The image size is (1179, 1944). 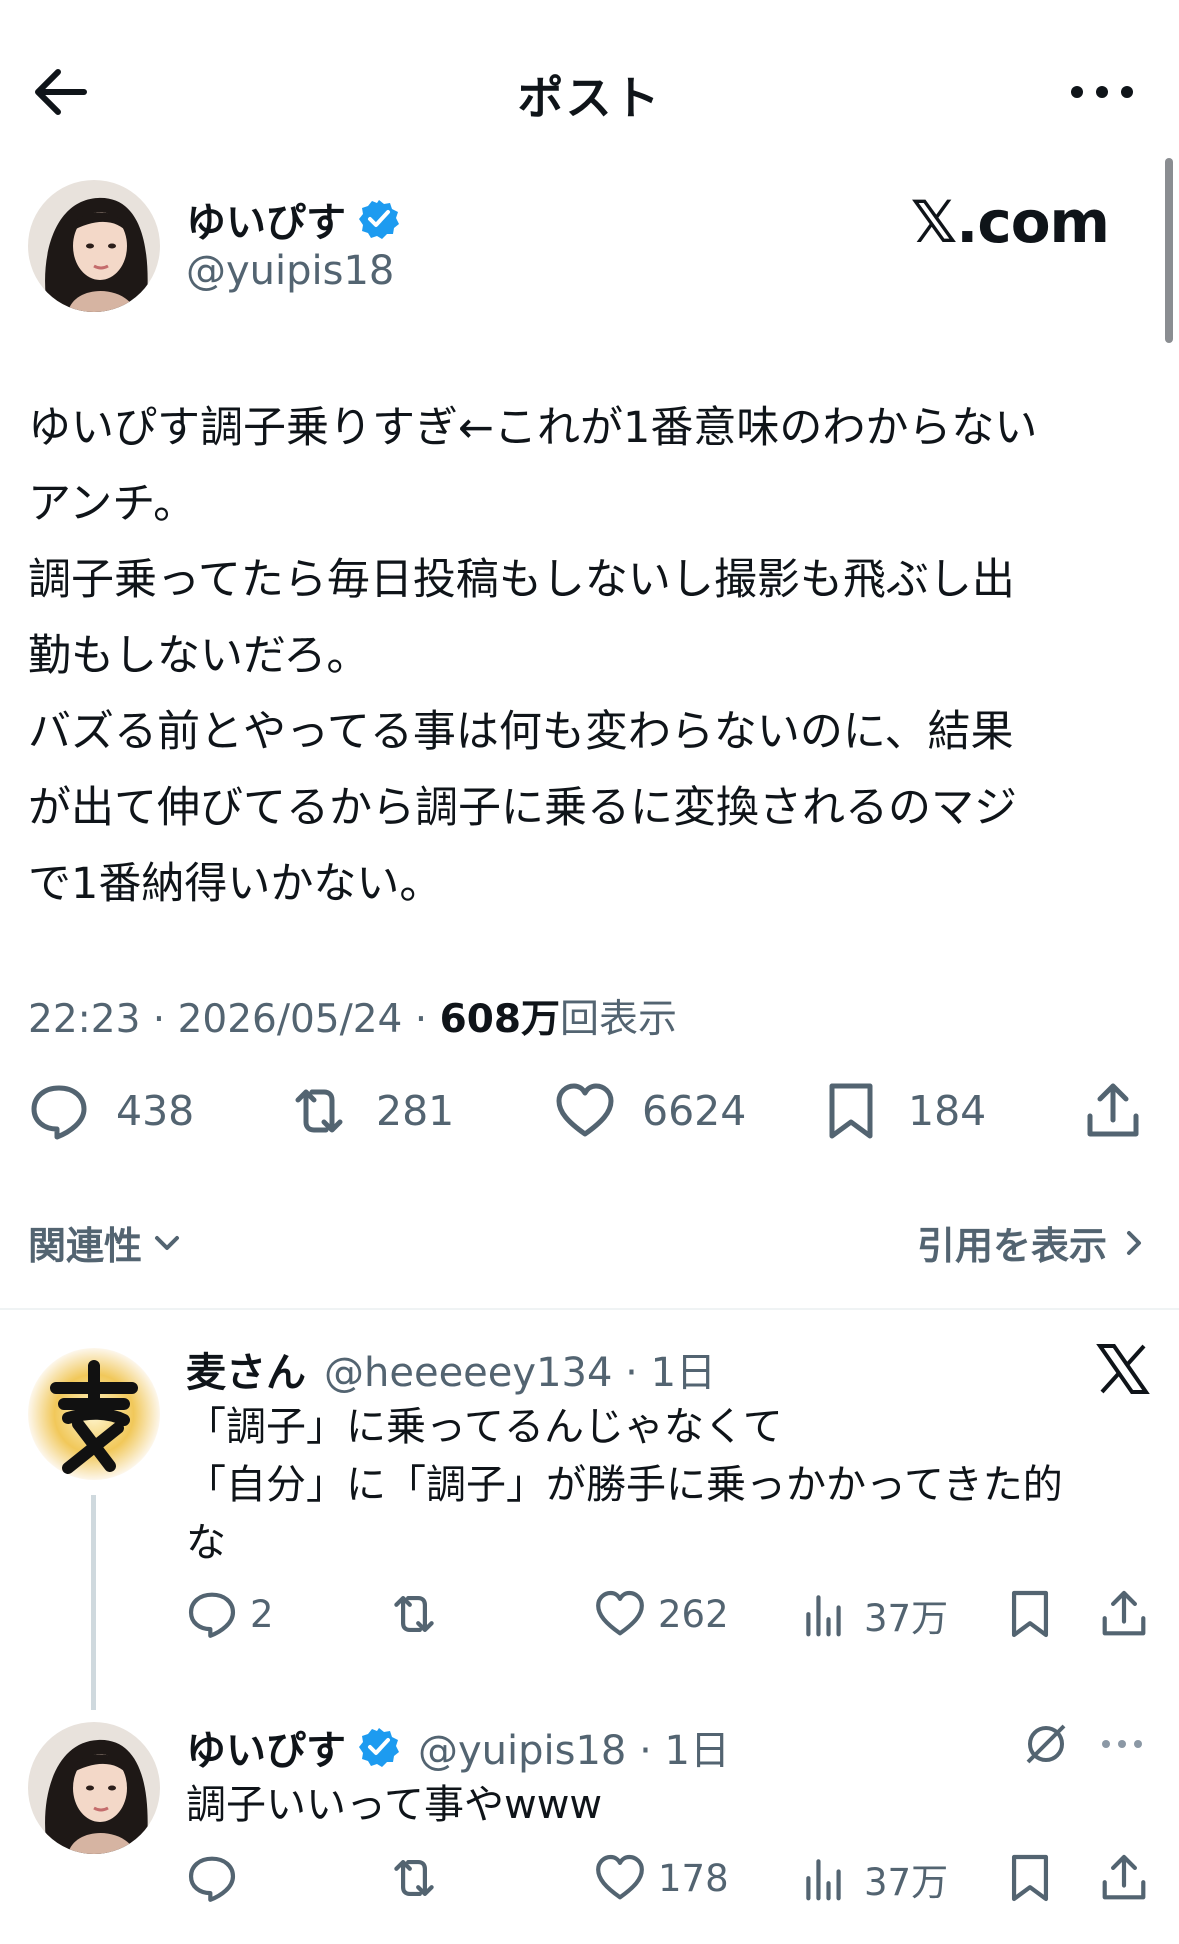 I want to click on reply-author-name: ゆいぴす, so click(x=266, y=1747).